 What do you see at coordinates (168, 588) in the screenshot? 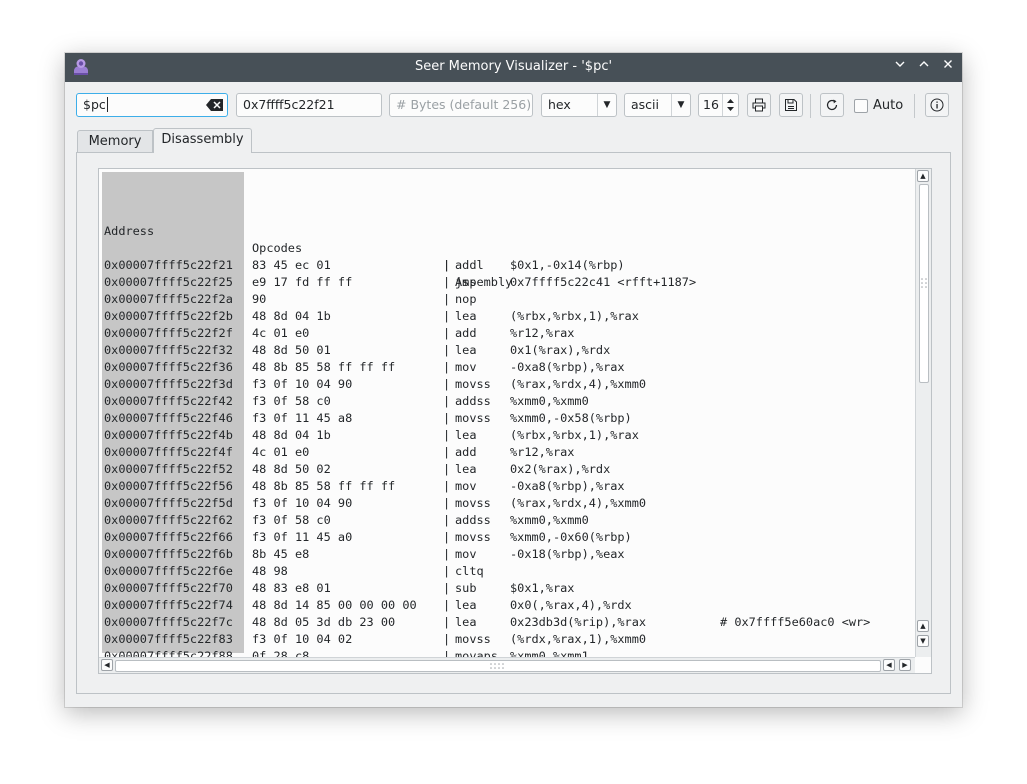
I see `row-address: 0x00007ffff5c22f70` at bounding box center [168, 588].